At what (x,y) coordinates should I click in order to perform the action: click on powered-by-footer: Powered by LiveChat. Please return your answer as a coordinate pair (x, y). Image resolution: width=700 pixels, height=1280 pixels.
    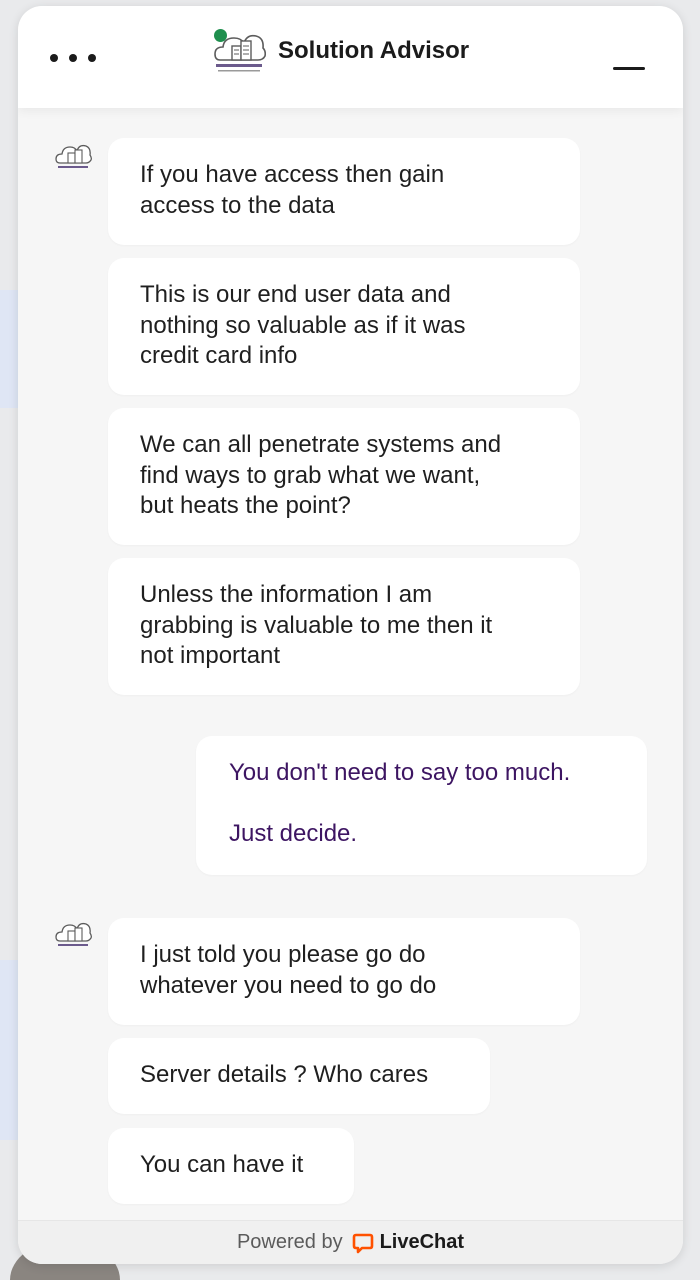
    Looking at the image, I should click on (350, 1242).